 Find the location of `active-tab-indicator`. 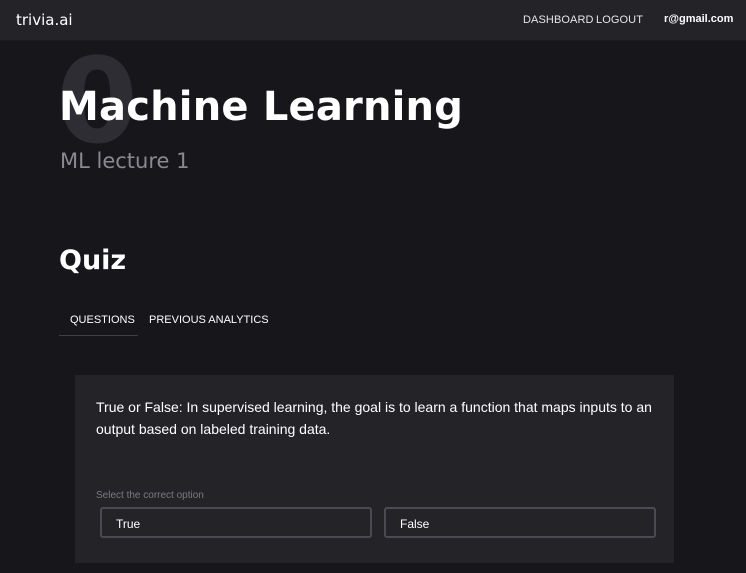

active-tab-indicator is located at coordinates (98, 335).